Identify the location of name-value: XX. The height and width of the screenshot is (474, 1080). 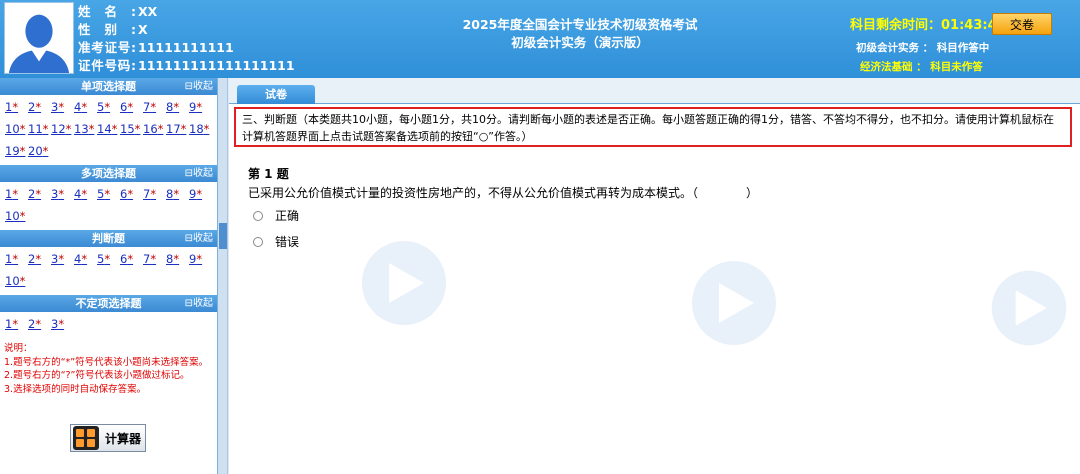
(148, 11).